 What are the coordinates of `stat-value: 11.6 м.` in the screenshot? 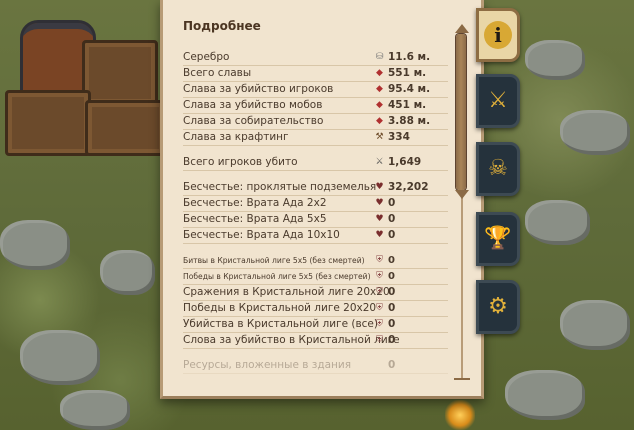 It's located at (409, 57).